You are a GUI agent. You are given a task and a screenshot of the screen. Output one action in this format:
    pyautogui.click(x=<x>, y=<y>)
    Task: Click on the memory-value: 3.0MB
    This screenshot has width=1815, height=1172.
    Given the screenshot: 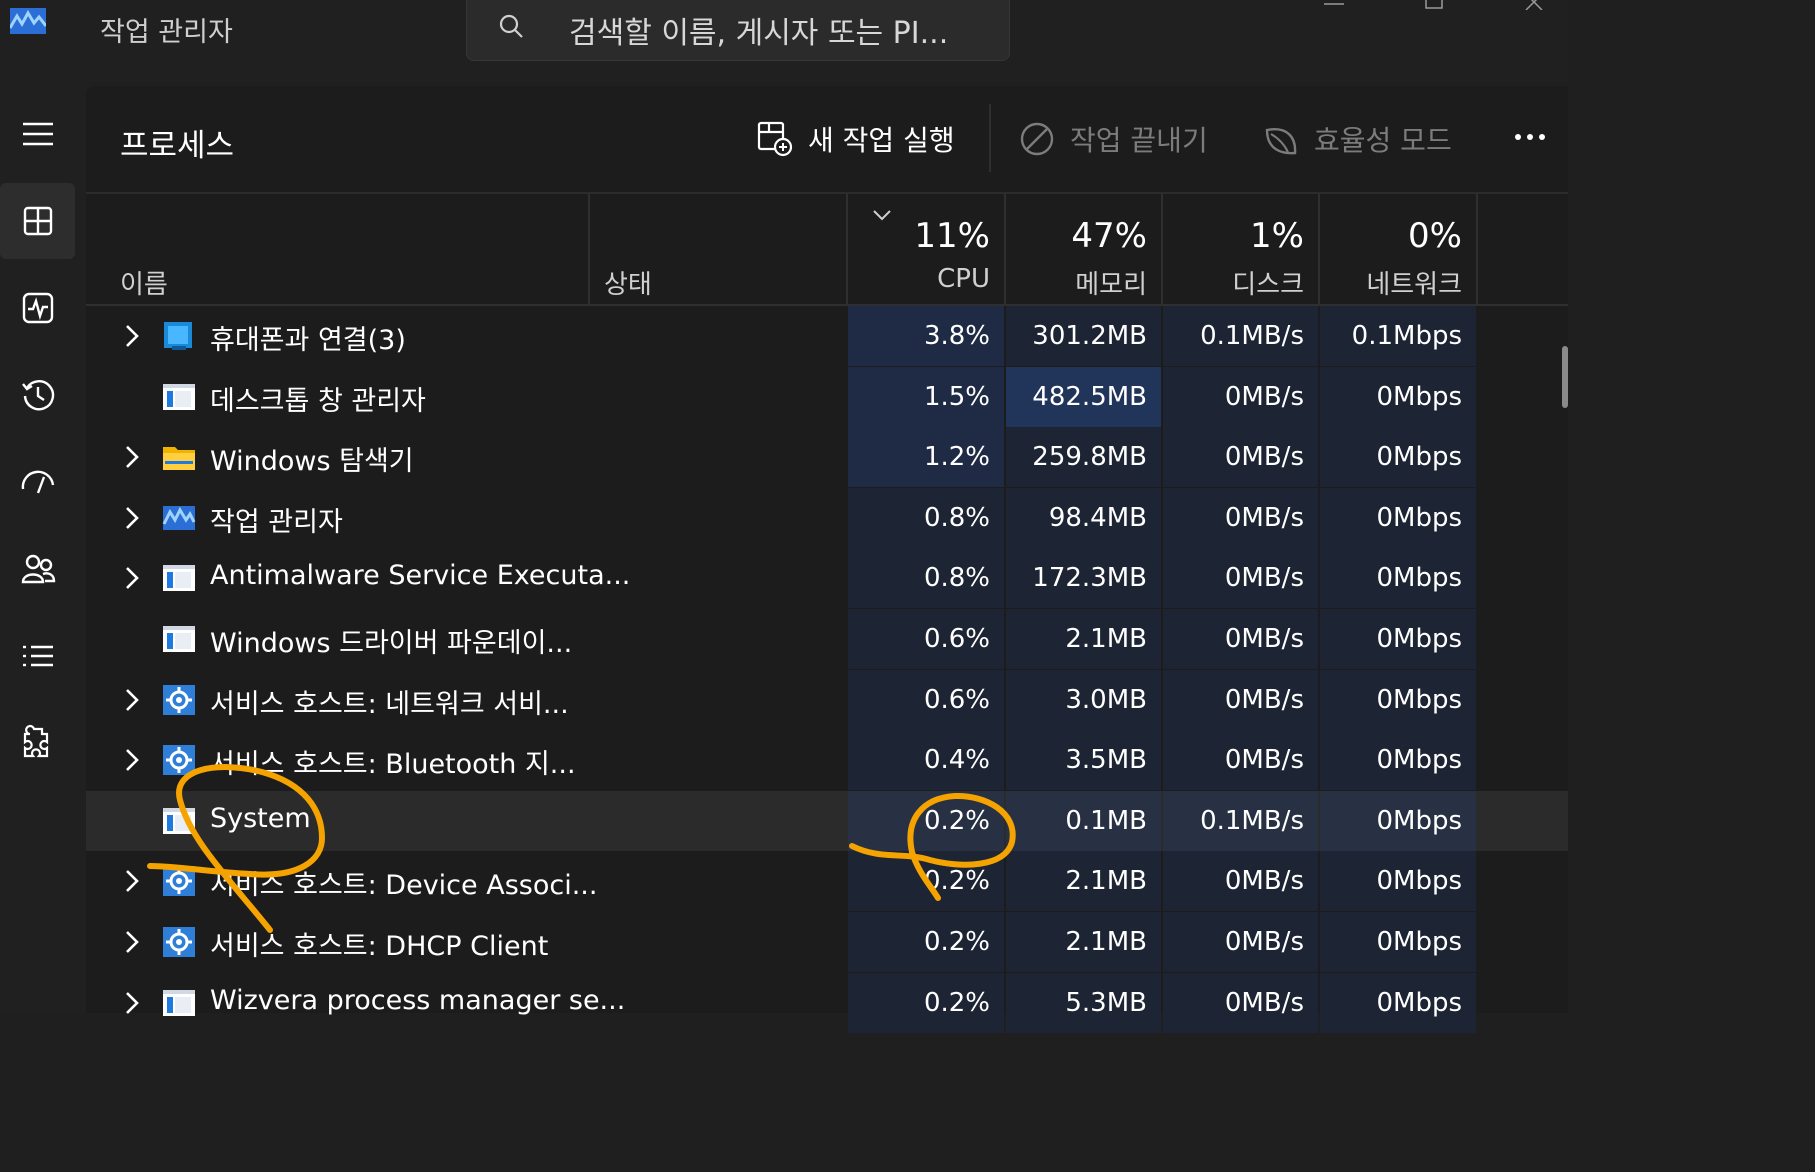 What is the action you would take?
    pyautogui.click(x=1083, y=699)
    